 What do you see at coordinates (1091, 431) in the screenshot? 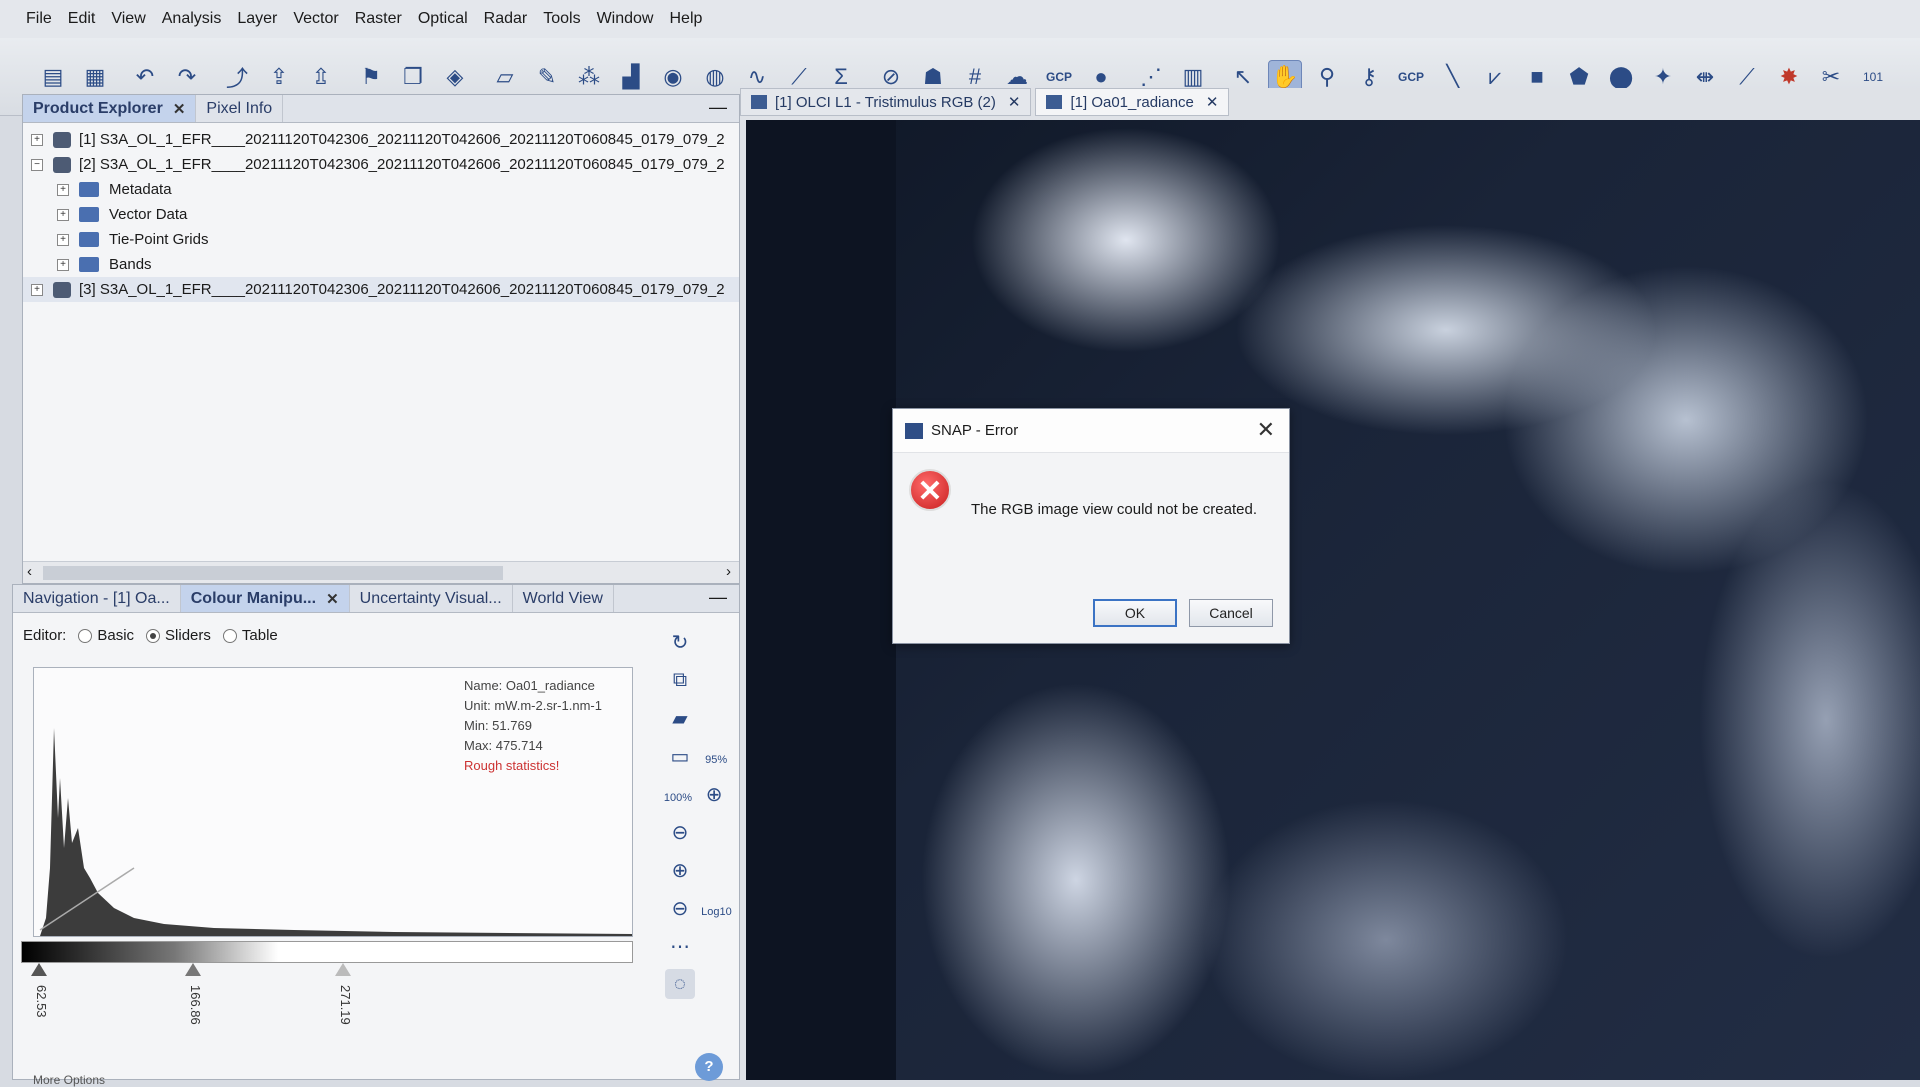
I see `dialog-title-bar: SNAP - Error` at bounding box center [1091, 431].